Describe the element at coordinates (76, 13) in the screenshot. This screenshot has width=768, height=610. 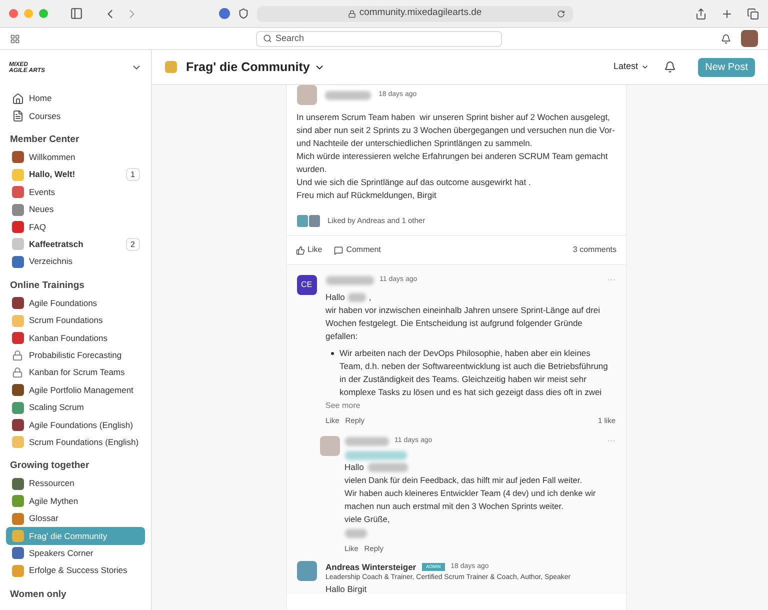
I see `sidebar-toggle-icon` at that location.